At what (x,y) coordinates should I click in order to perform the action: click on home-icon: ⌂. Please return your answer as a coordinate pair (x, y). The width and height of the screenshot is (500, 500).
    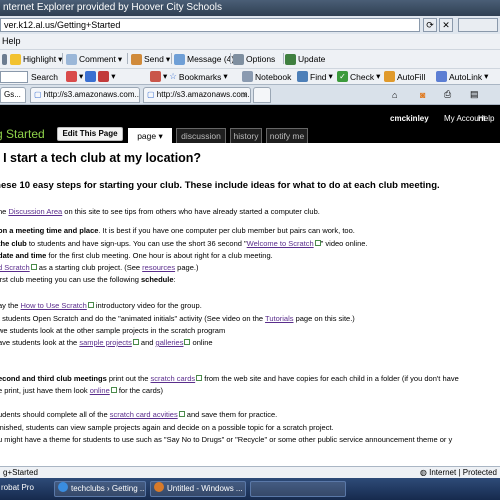
    Looking at the image, I should click on (394, 94).